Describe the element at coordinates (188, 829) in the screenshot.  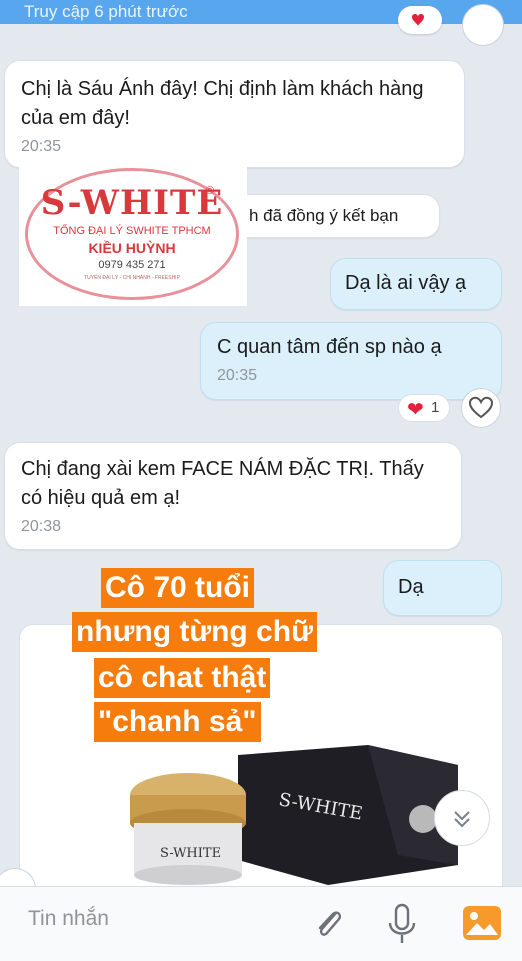
I see `product-jar-image: S-WHITE` at that location.